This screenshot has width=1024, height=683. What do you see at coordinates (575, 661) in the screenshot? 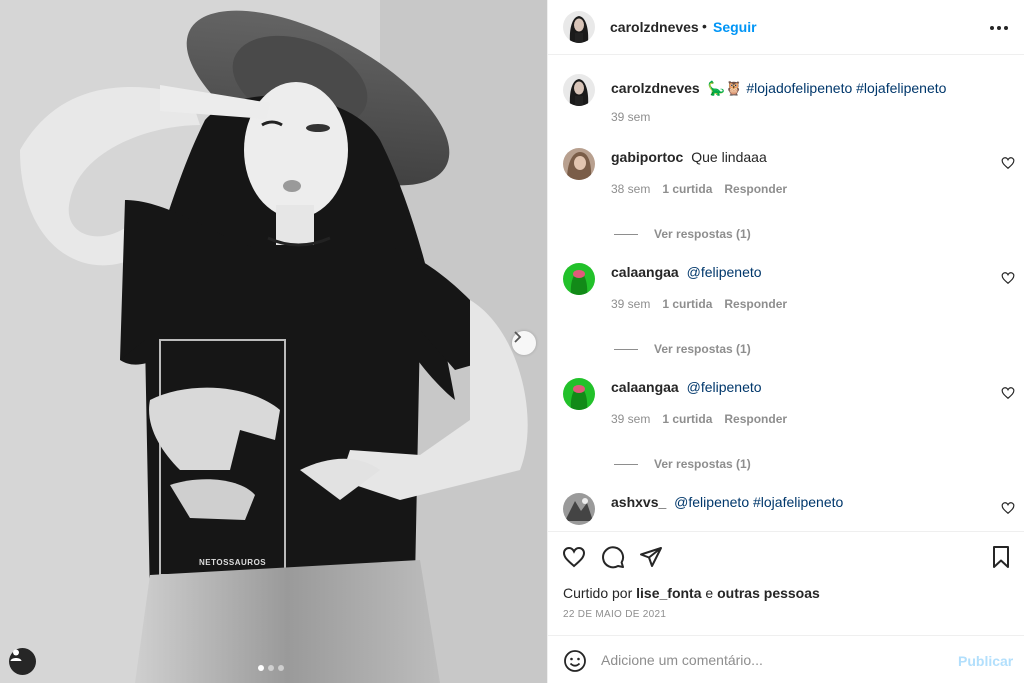
I see `smiley-icon` at bounding box center [575, 661].